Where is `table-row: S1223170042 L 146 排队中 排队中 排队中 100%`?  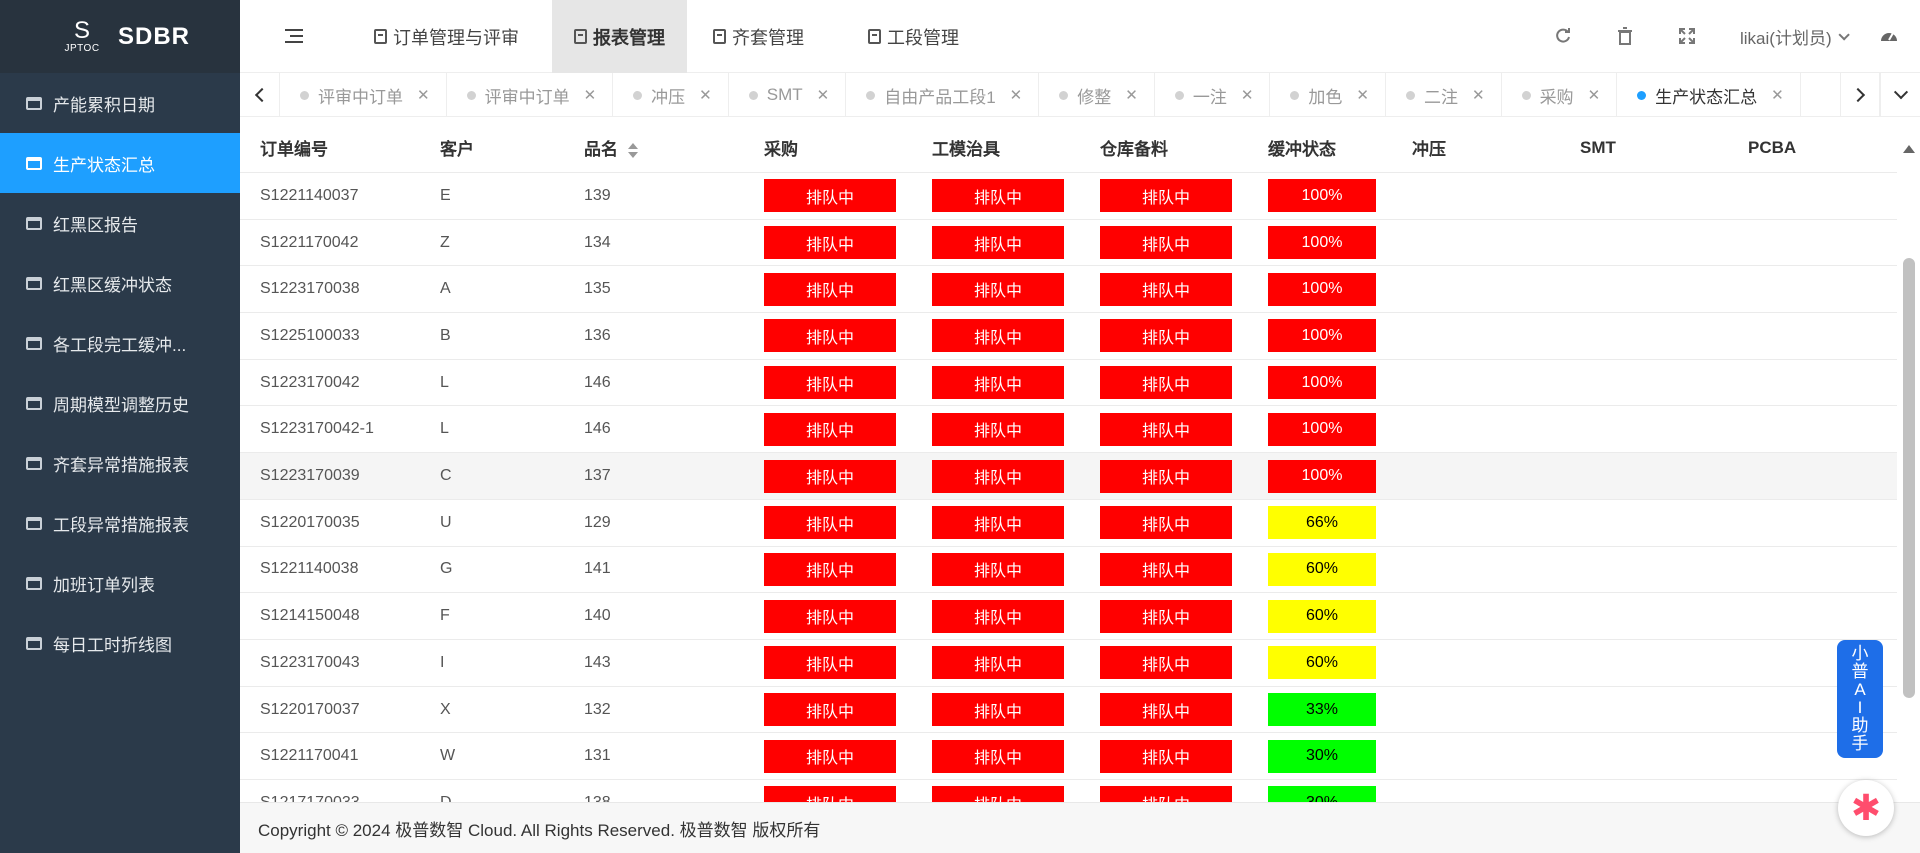
table-row: S1223170042 L 146 排队中 排队中 排队中 100% is located at coordinates (1068, 383).